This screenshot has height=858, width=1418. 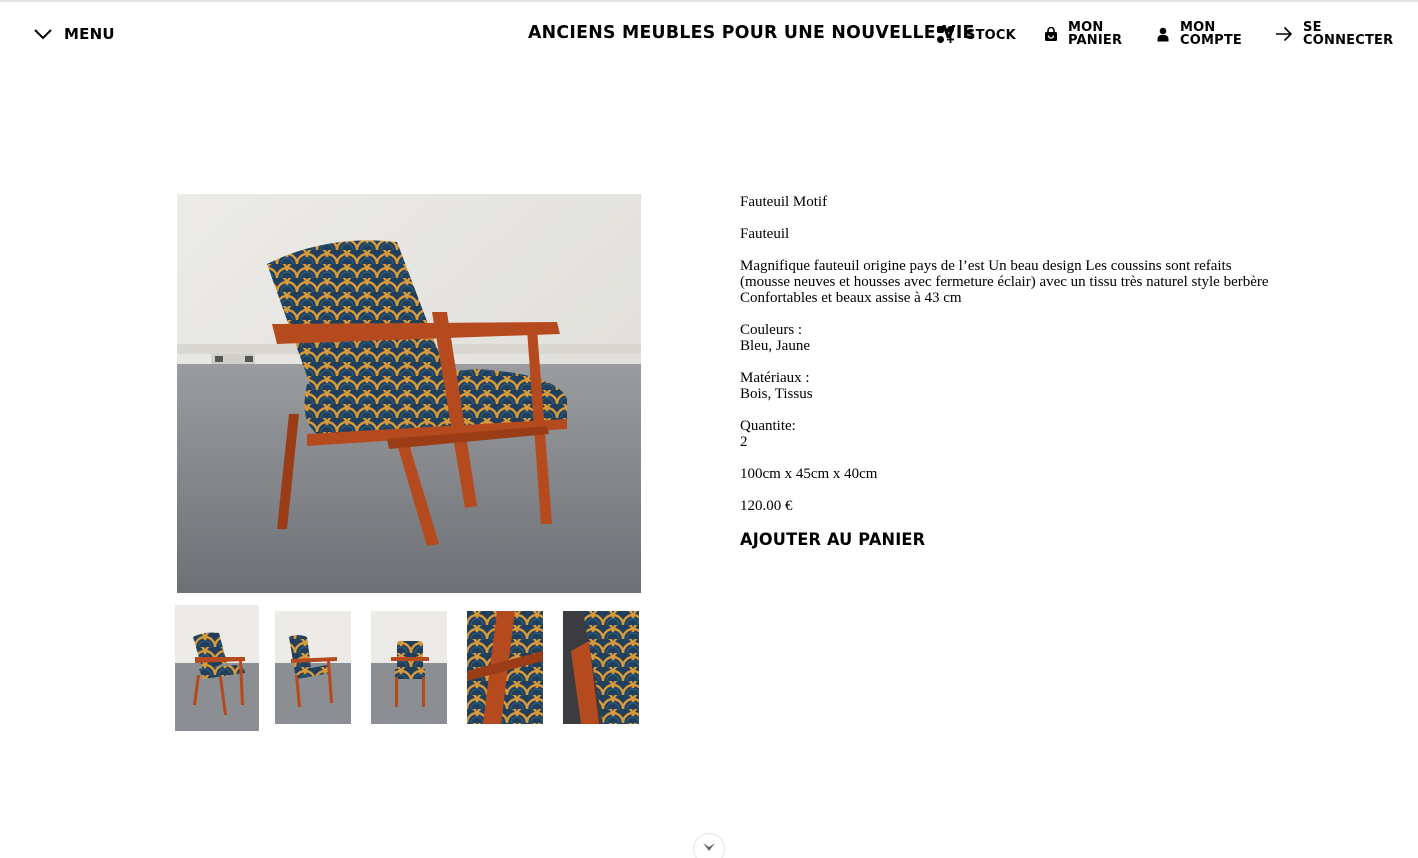 What do you see at coordinates (751, 32) in the screenshot?
I see `site-title: ANCIENS MEUBLES POUR UNE NOUVELLE VIE` at bounding box center [751, 32].